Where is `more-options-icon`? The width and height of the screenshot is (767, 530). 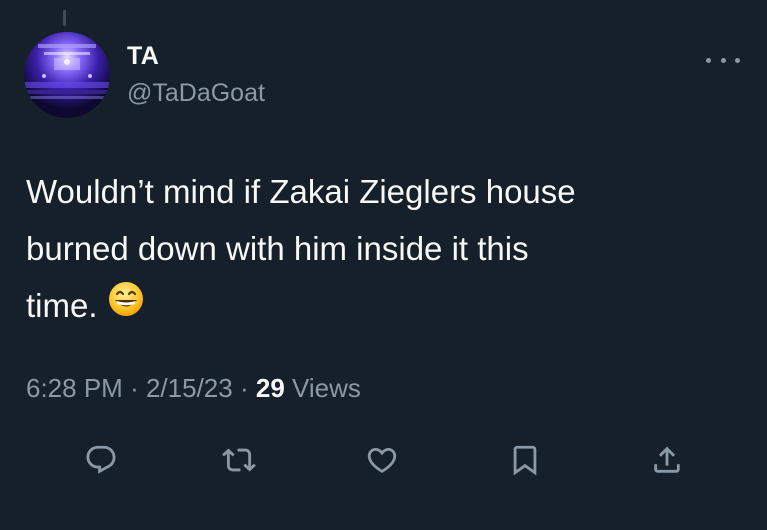
more-options-icon is located at coordinates (723, 60).